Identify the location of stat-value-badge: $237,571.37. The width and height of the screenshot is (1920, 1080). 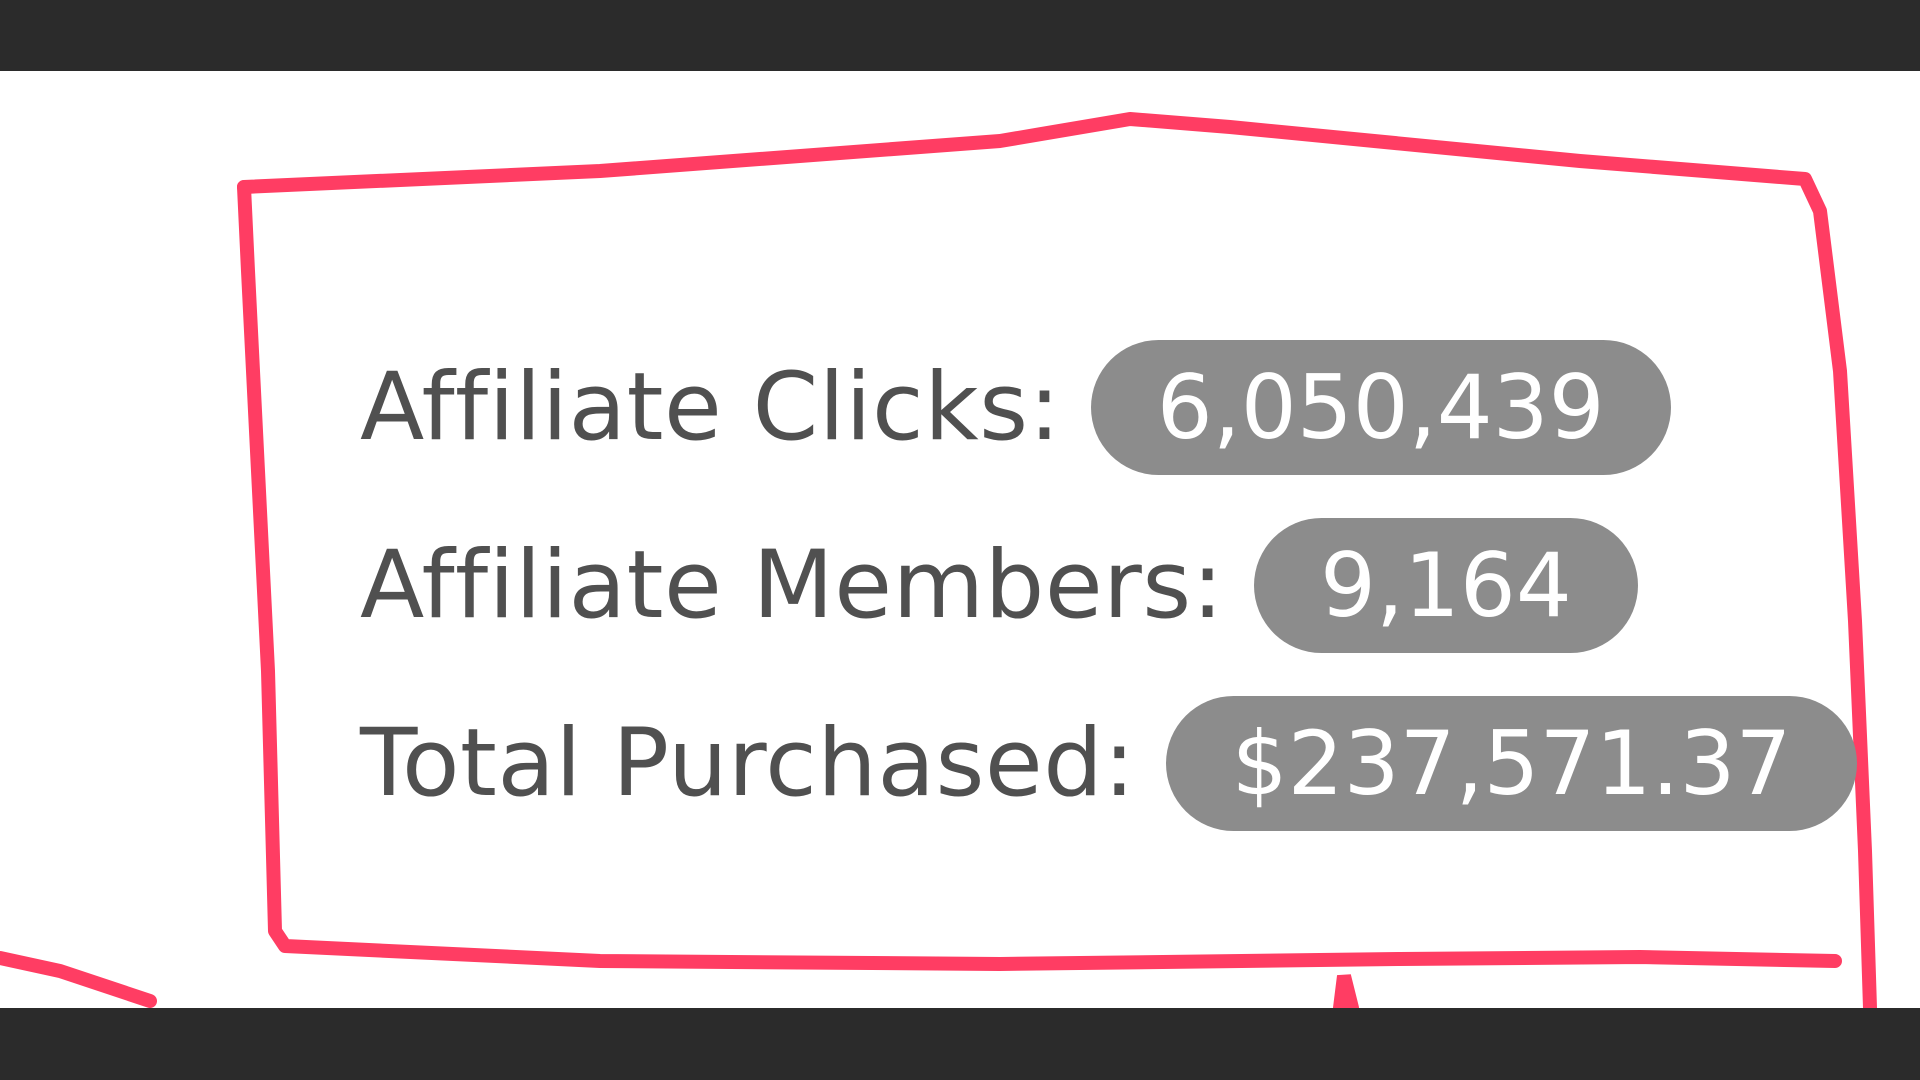
(1511, 763).